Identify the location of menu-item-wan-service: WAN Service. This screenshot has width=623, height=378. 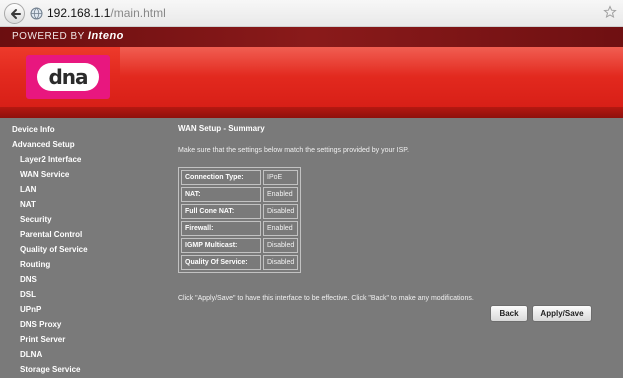
(44, 174).